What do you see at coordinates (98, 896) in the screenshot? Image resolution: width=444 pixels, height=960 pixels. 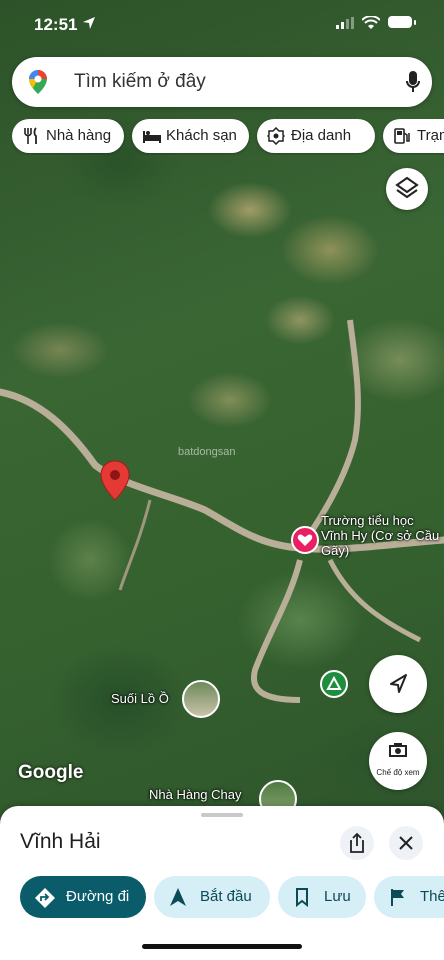 I see `directions-label: Đường đi` at bounding box center [98, 896].